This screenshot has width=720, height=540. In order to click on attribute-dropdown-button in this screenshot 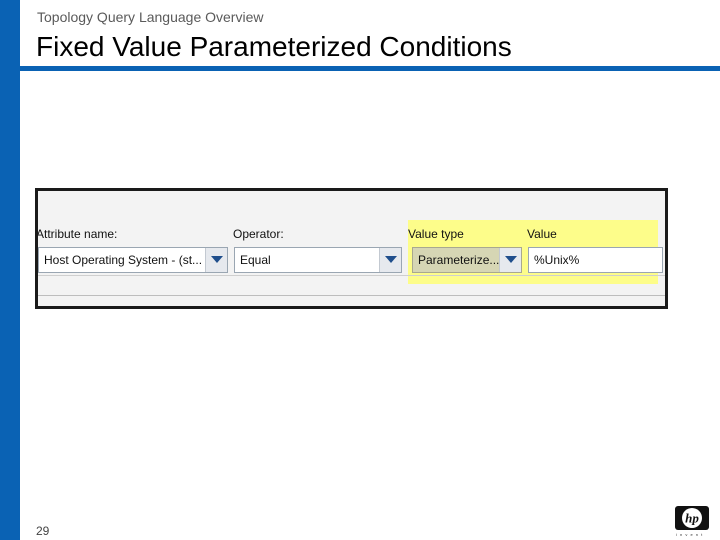, I will do `click(216, 260)`.